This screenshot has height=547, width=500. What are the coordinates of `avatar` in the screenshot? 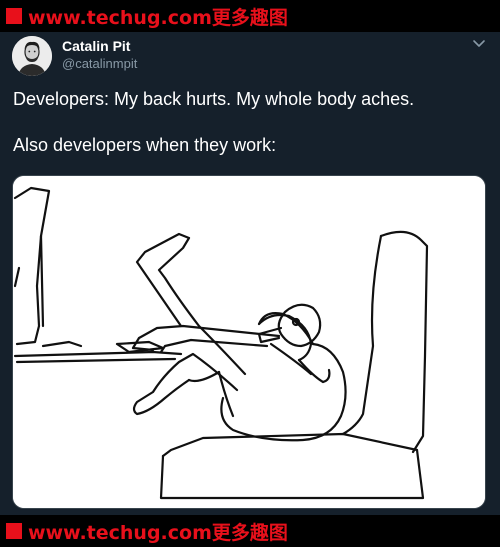 It's located at (32, 56).